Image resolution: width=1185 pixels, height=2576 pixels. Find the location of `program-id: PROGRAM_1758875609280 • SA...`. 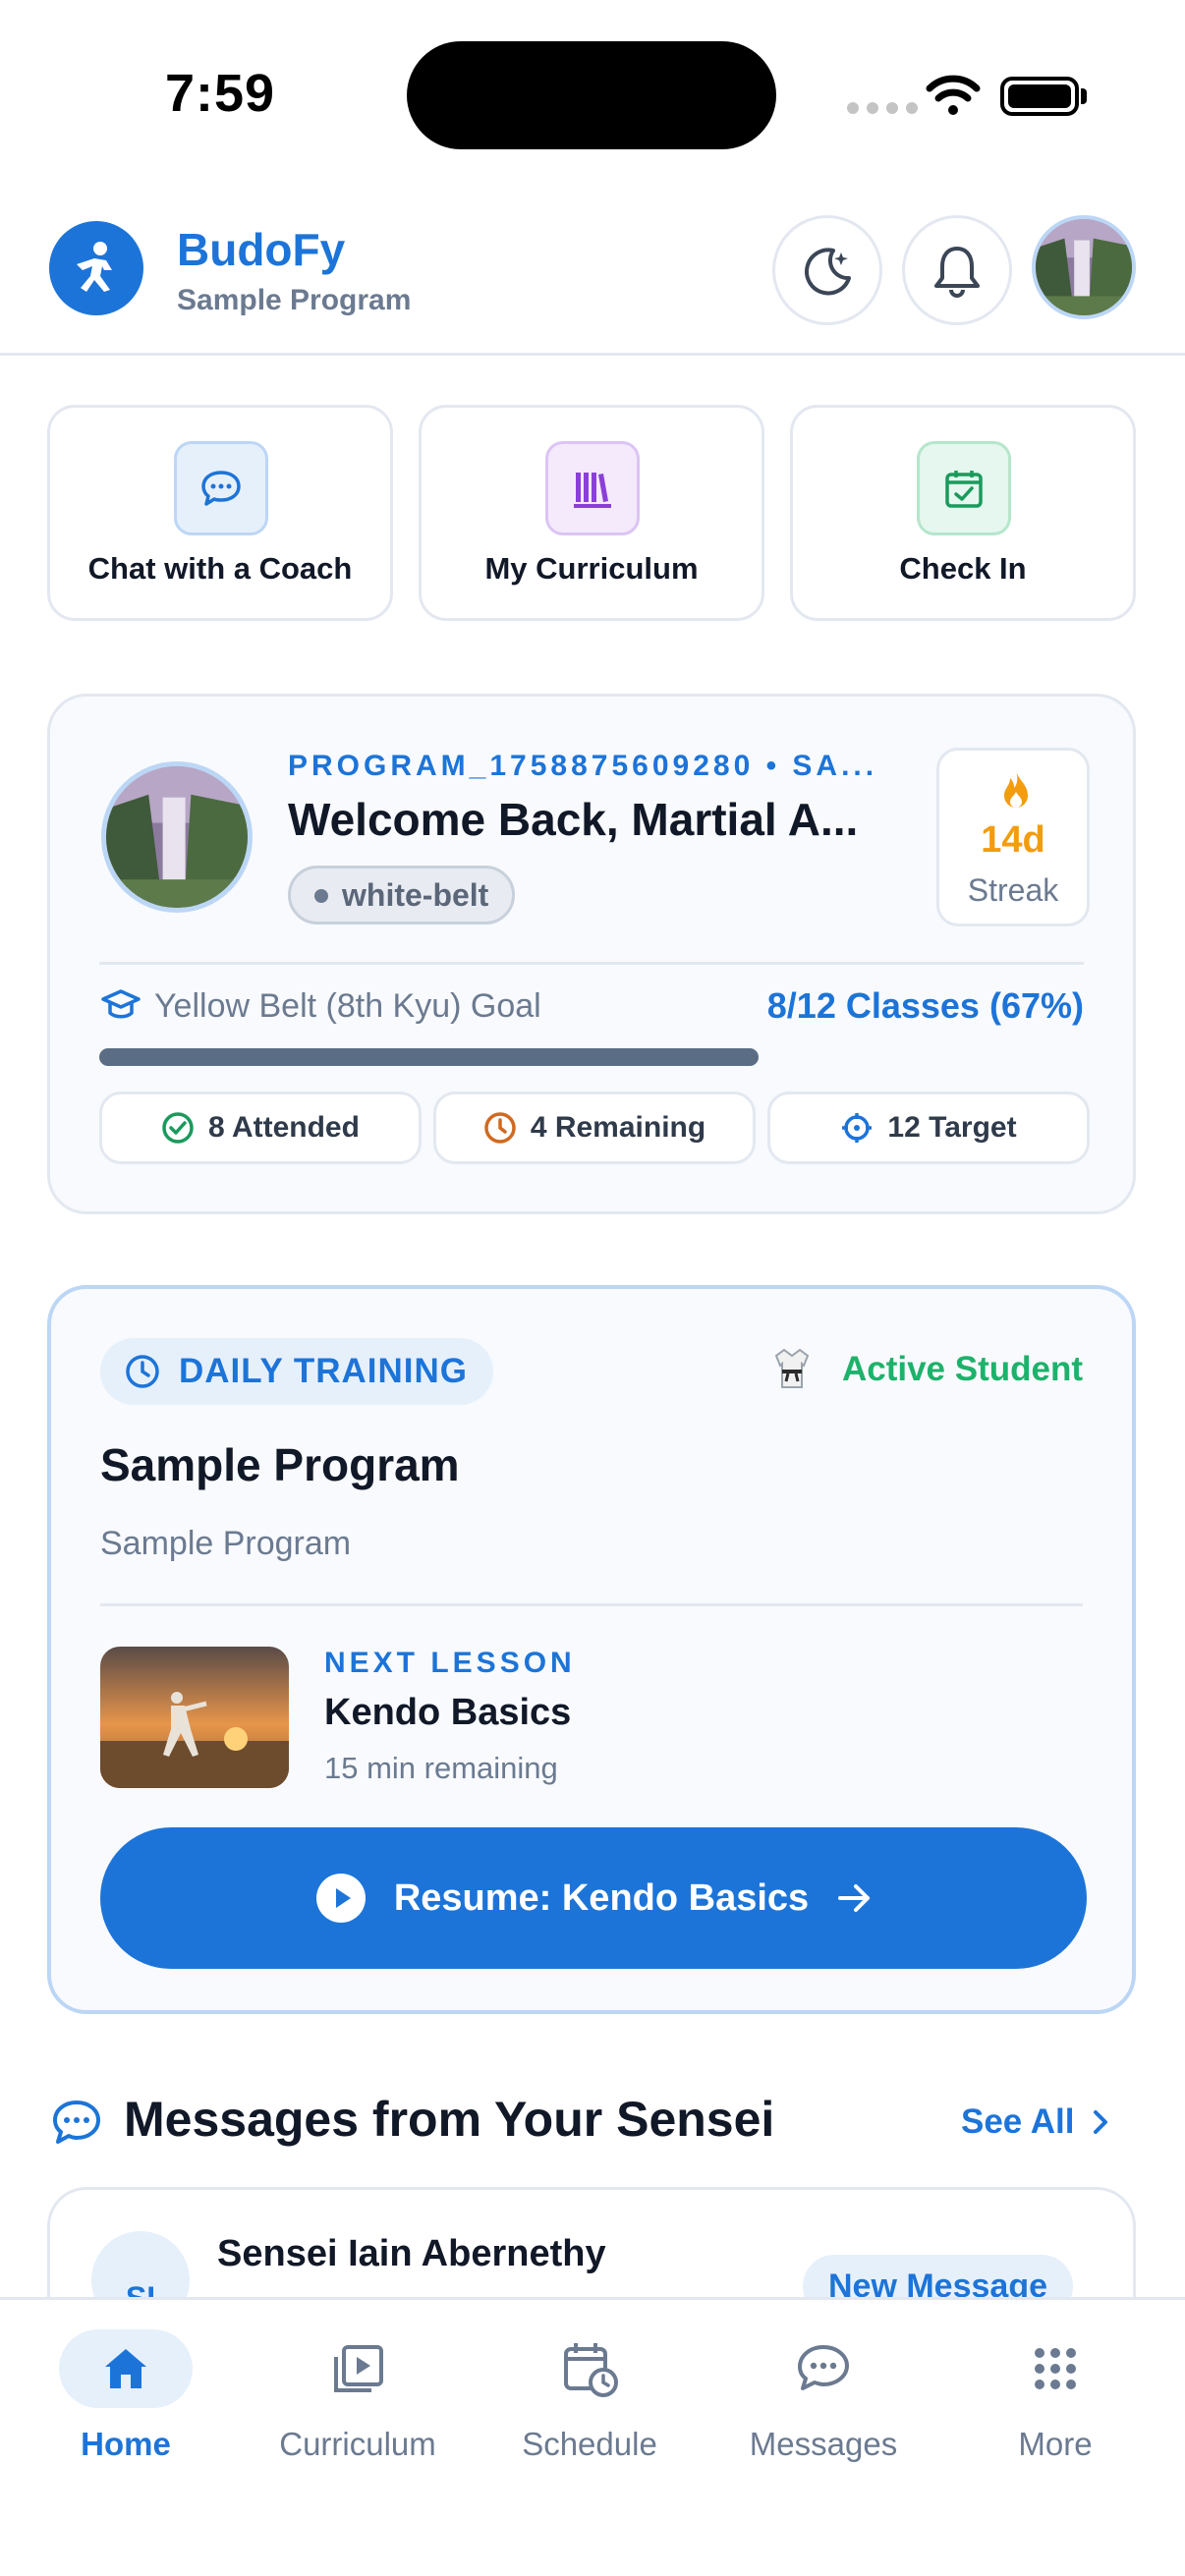

program-id: PROGRAM_1758875609280 • SA... is located at coordinates (583, 766).